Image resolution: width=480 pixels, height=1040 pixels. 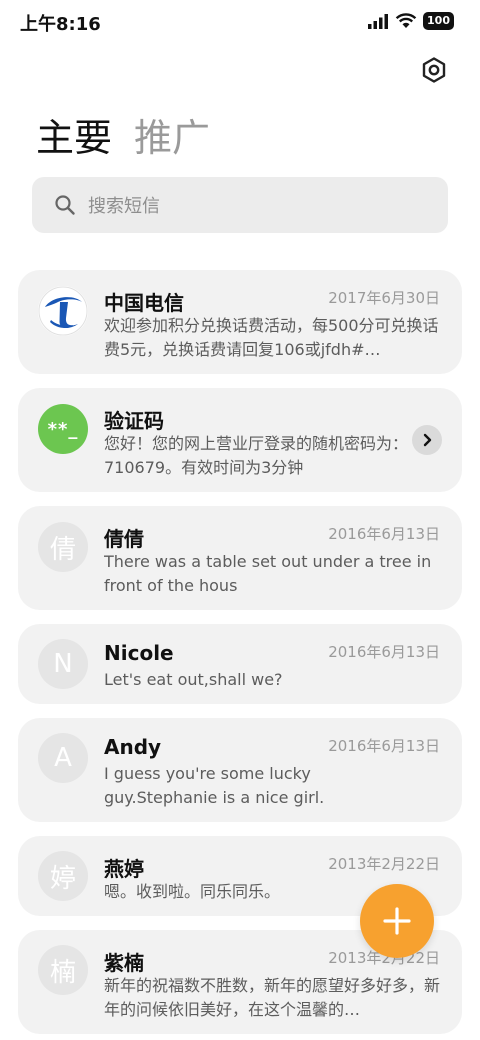 I want to click on settings-button, so click(x=434, y=70).